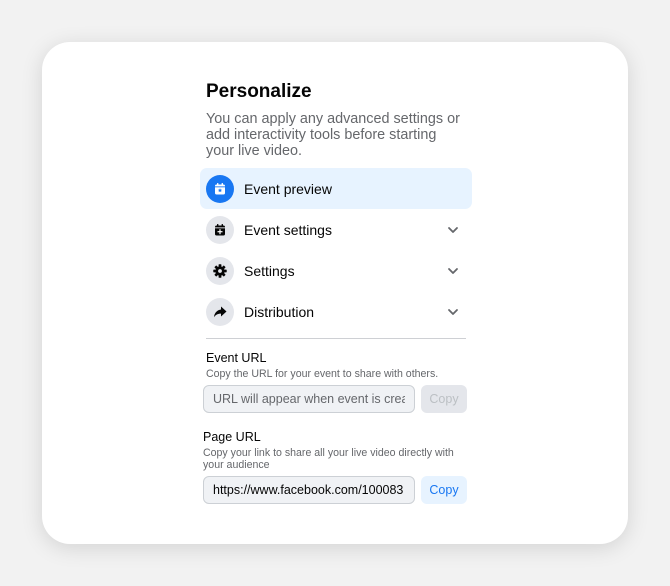 The width and height of the screenshot is (670, 586). Describe the element at coordinates (232, 437) in the screenshot. I see `page-url-title: Page URL` at that location.